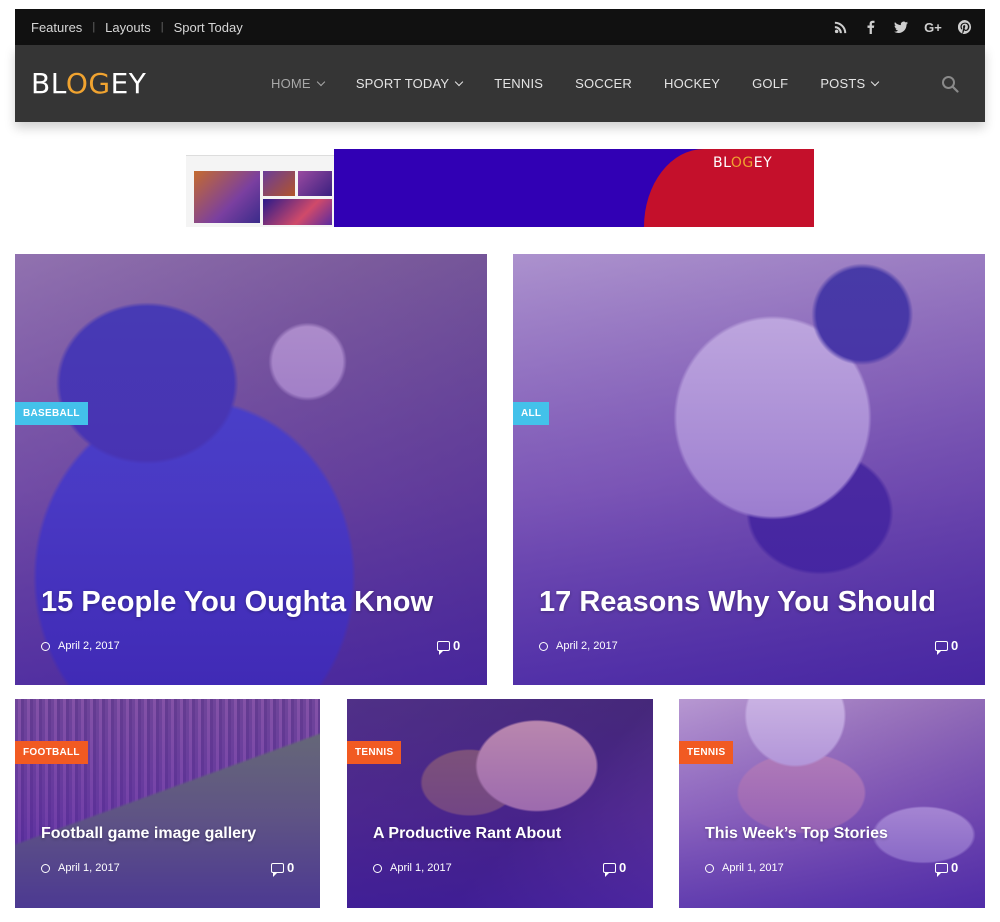  Describe the element at coordinates (871, 27) in the screenshot. I see `facebook-icon` at that location.